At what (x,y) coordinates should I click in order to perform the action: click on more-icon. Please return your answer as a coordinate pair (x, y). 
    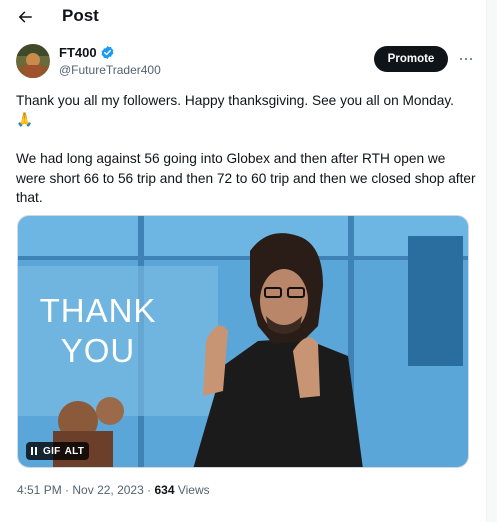
    Looking at the image, I should click on (461, 59).